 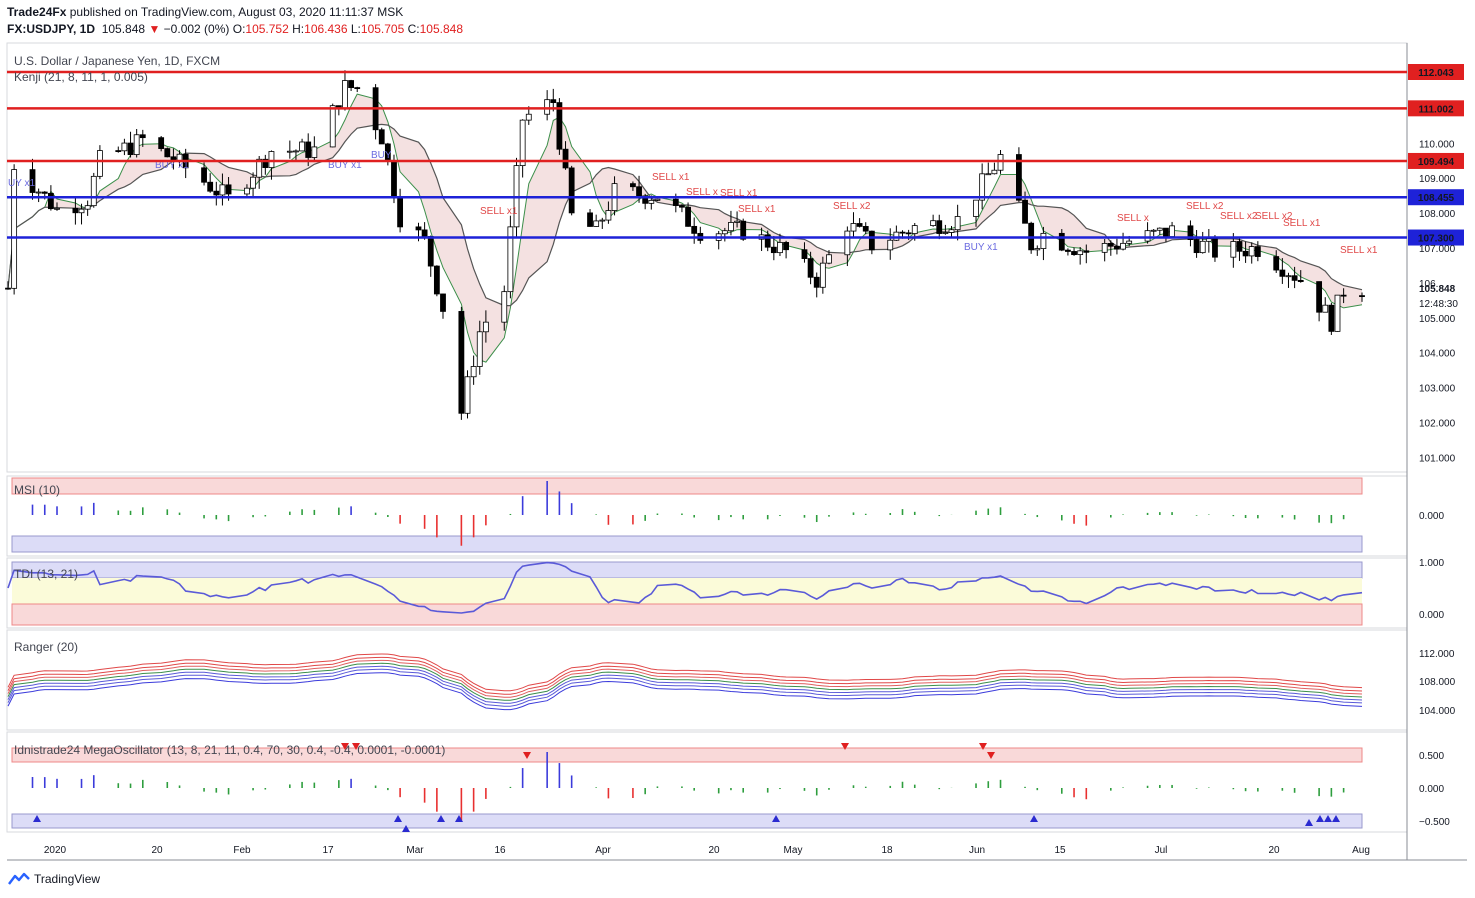 I want to click on price-tick-label: 107.000, so click(x=1437, y=249).